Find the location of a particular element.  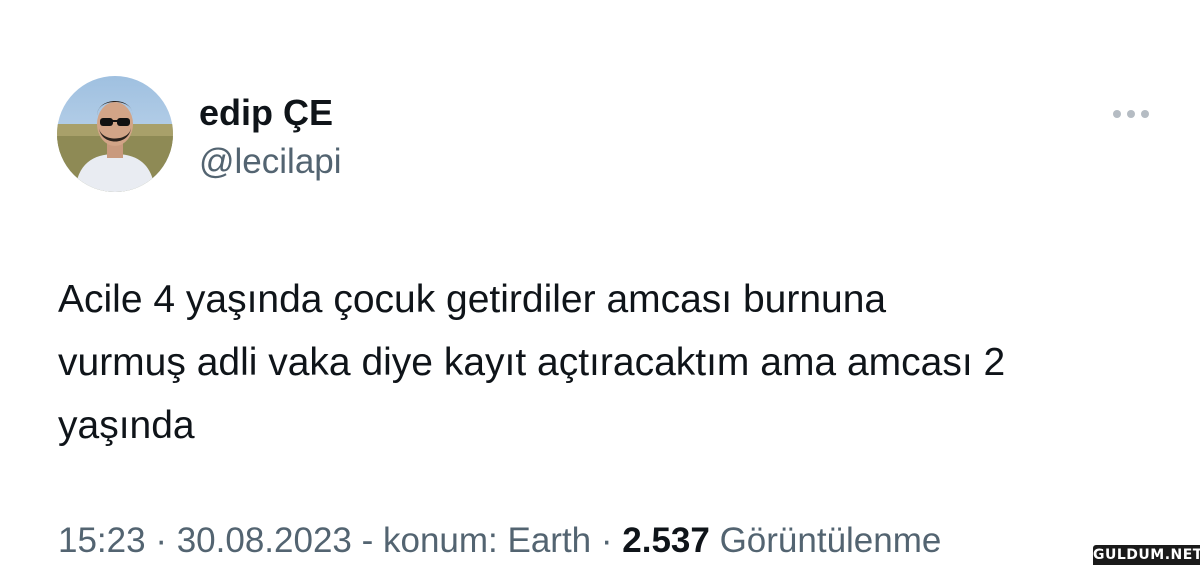

tweet-time: 15:23 is located at coordinates (102, 540).